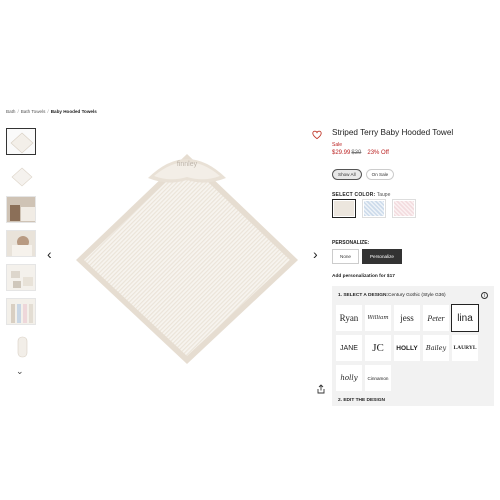  Describe the element at coordinates (10, 111) in the screenshot. I see `breadcrumb-item-bath: Bath` at that location.